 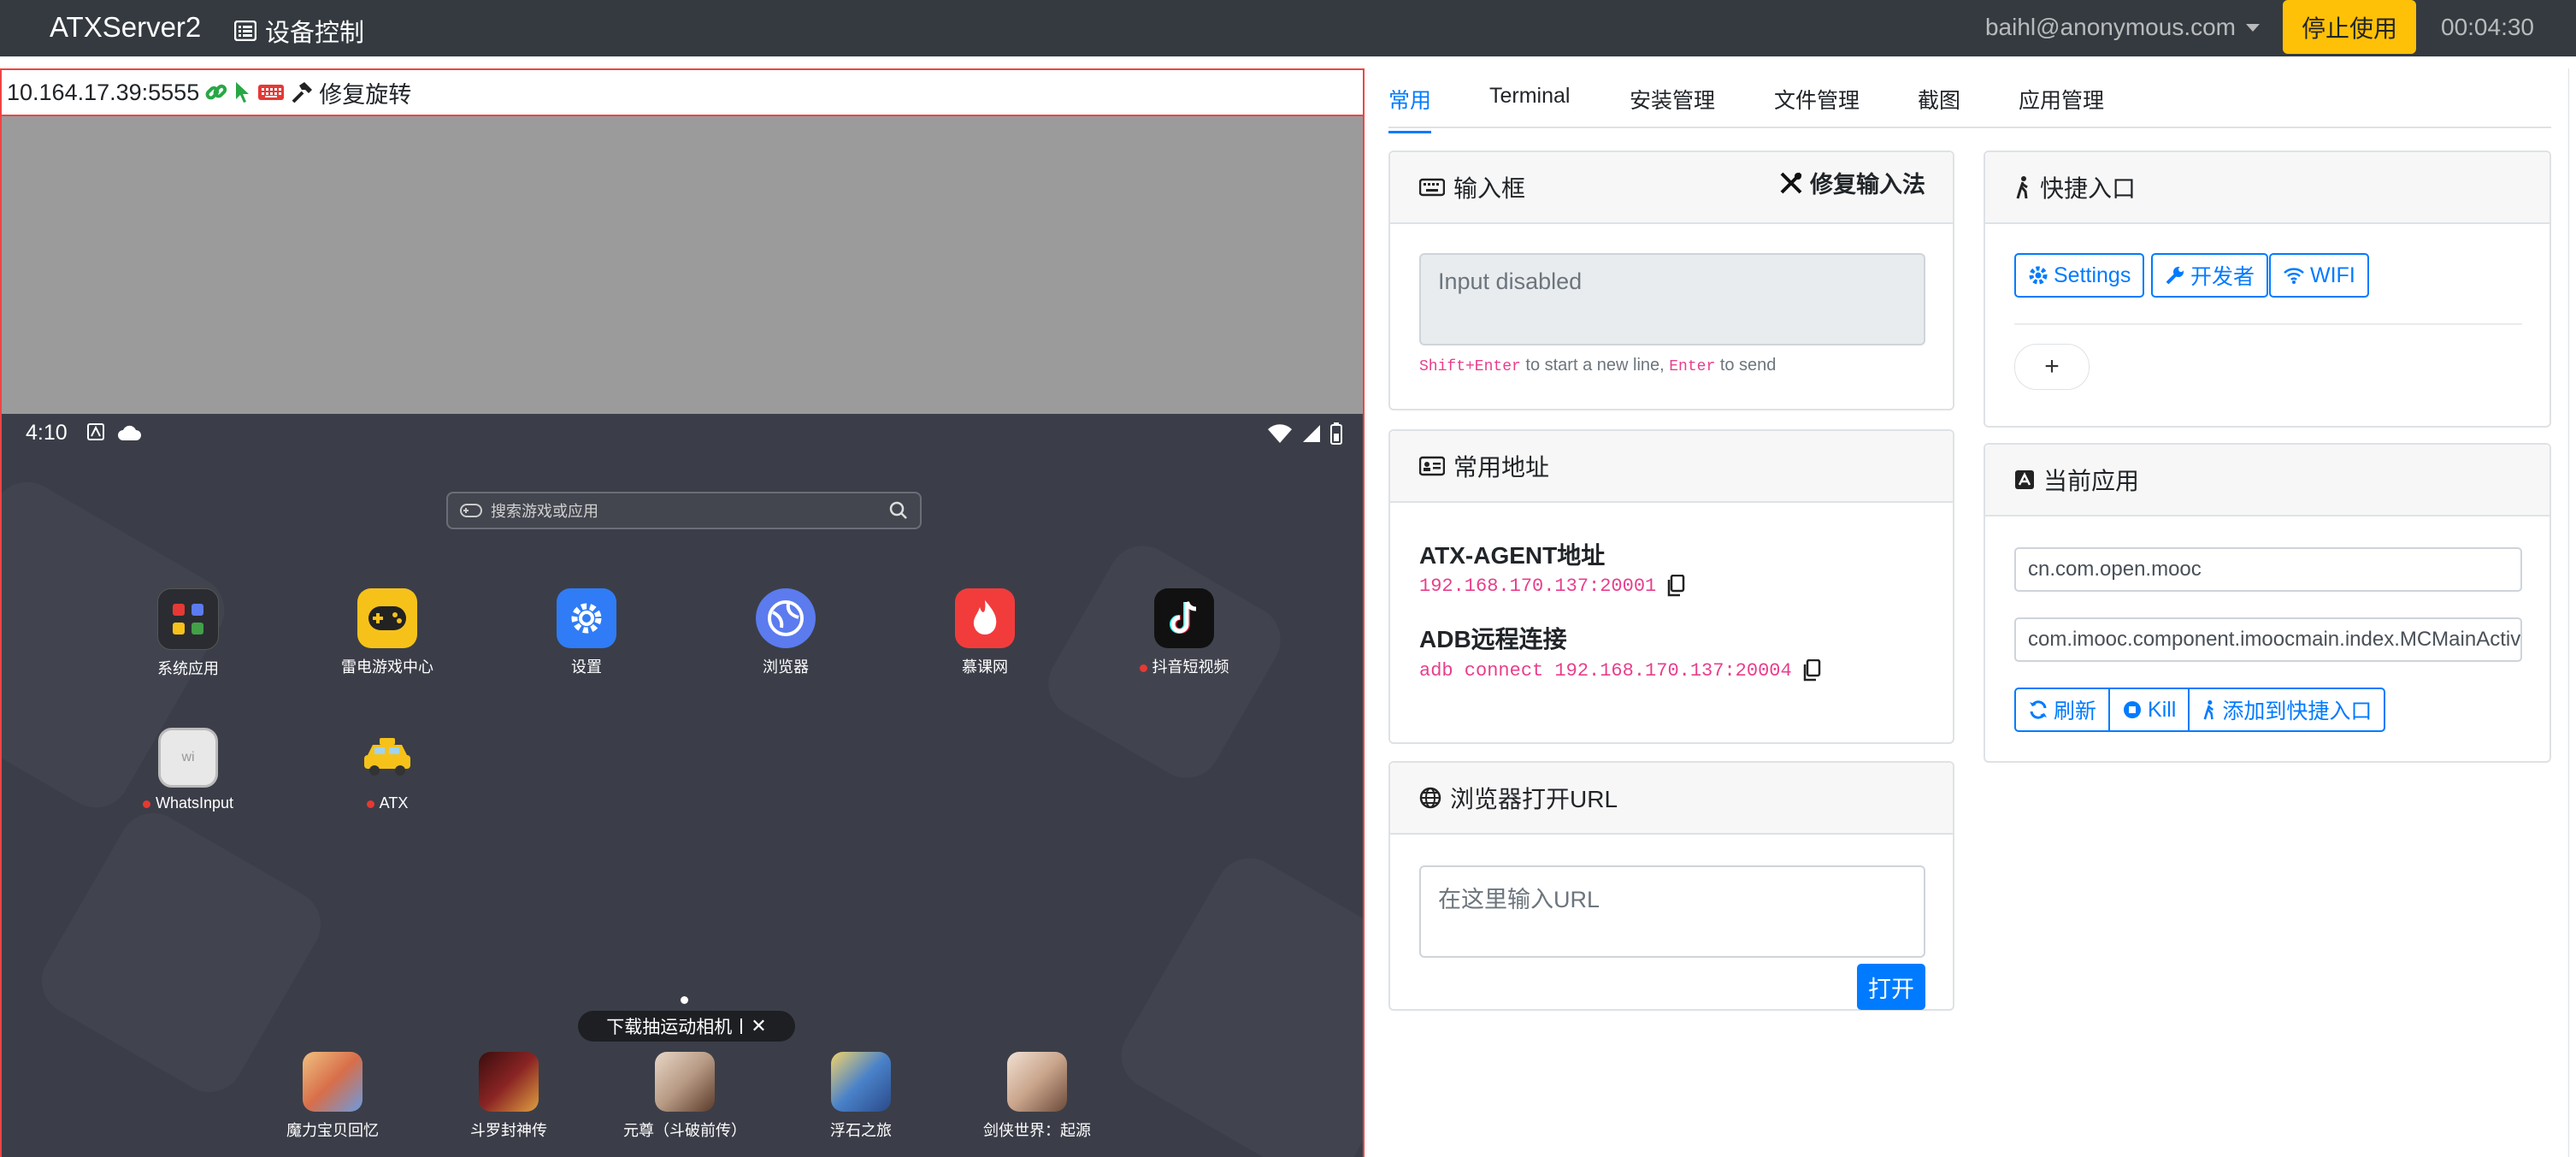 I want to click on app-label: 抖音短视频, so click(x=1190, y=667).